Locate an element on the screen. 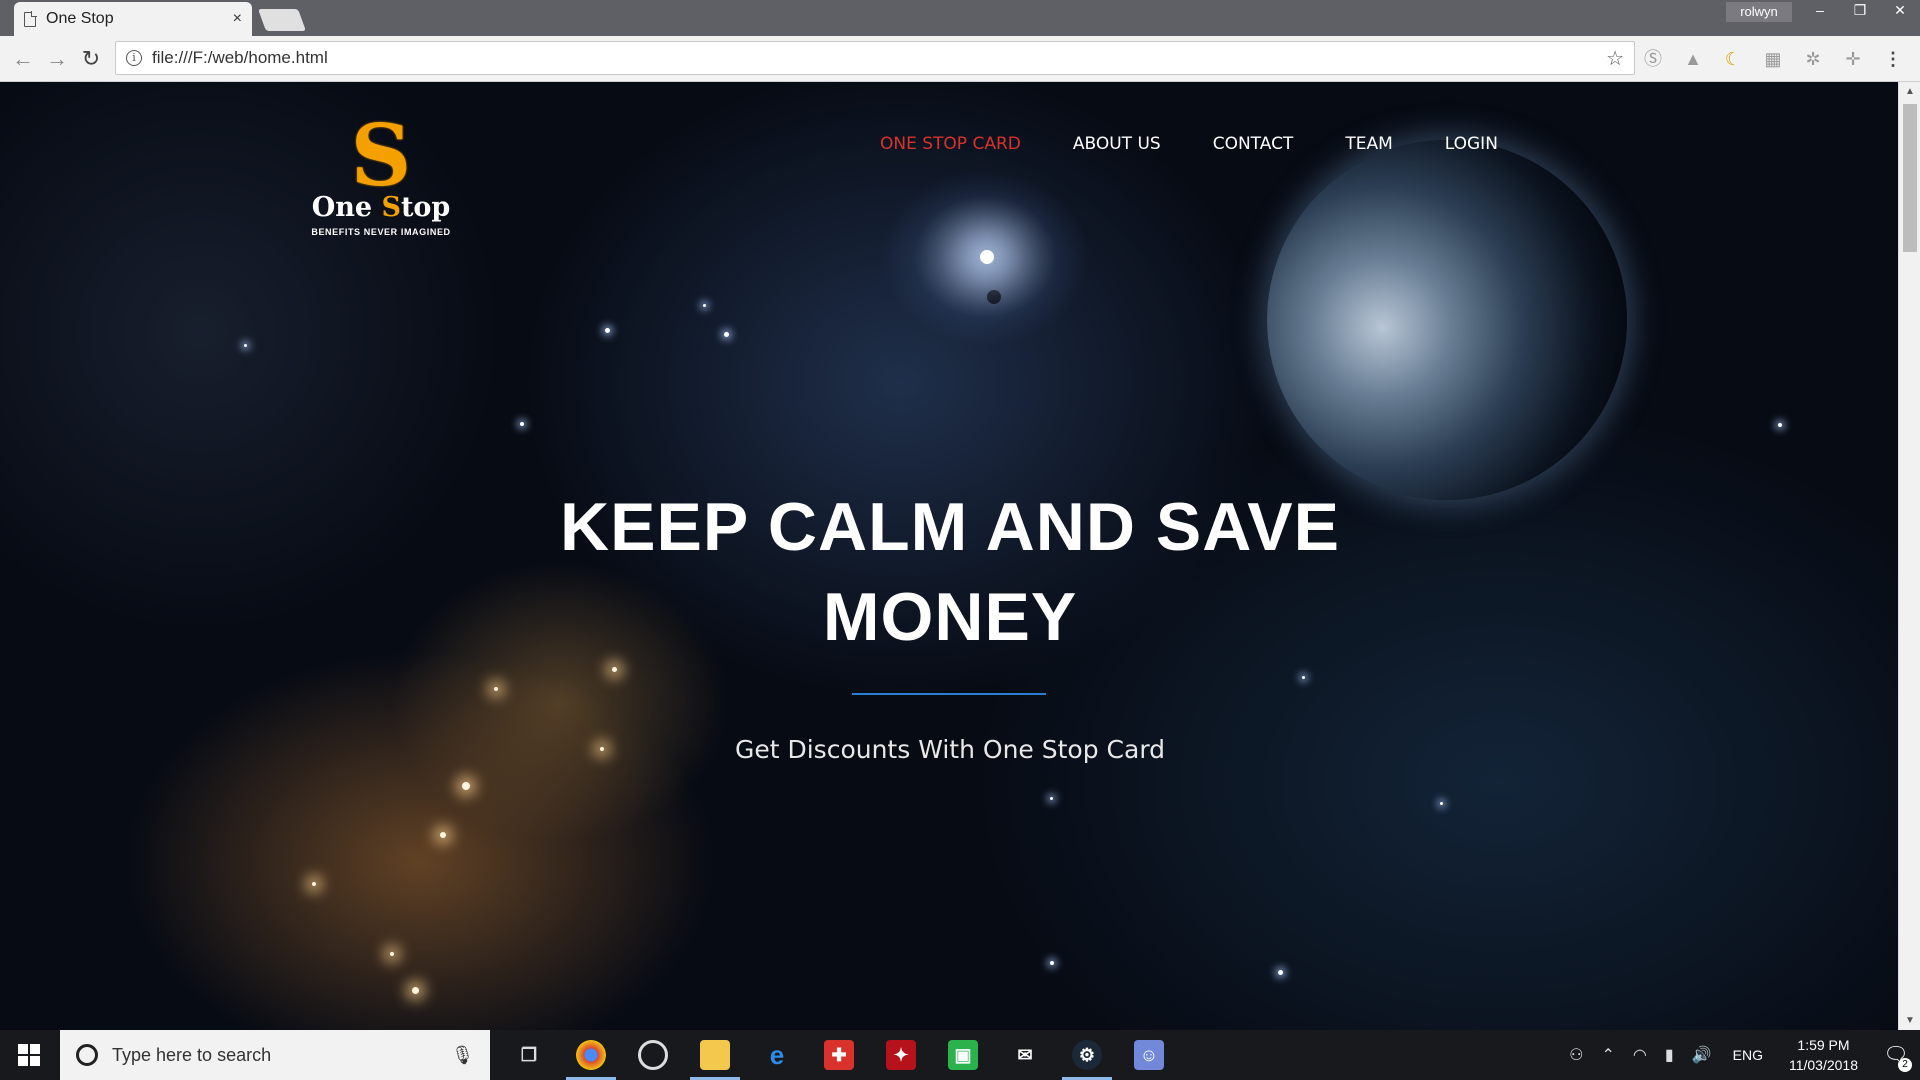 This screenshot has height=1080, width=1920. url-text: file:///F:/web/home.html is located at coordinates (879, 58).